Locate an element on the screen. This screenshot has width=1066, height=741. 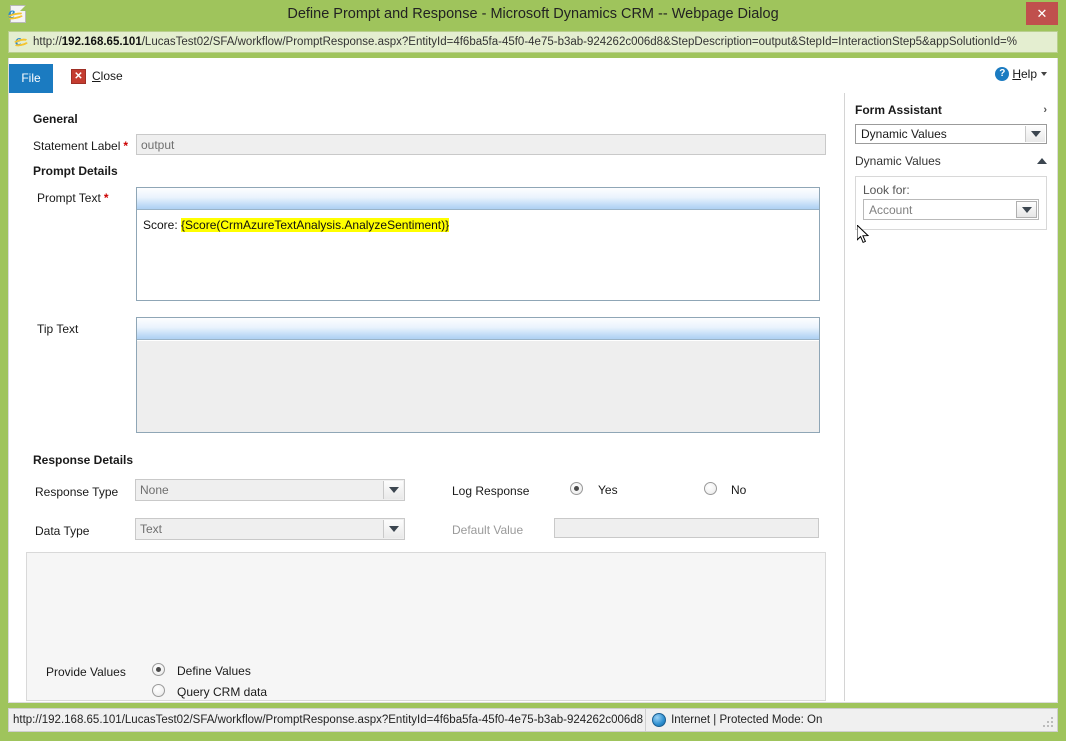
look-for-label: Look for: is located at coordinates (886, 190).